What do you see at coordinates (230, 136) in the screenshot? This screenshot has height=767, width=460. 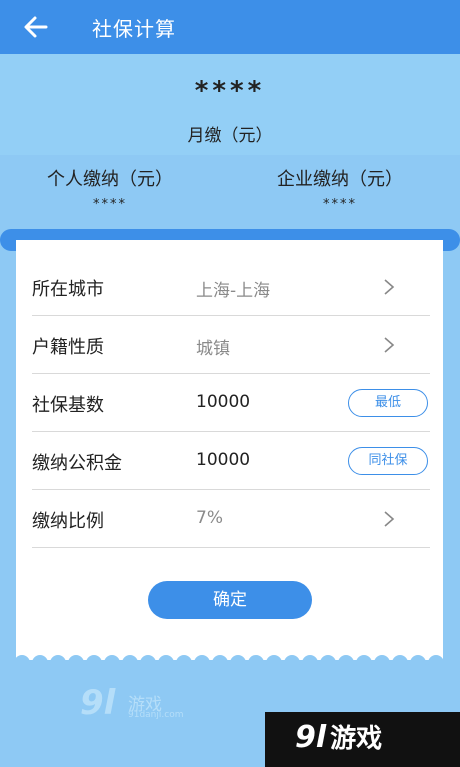 I see `monthly-label: 月缴（元）` at bounding box center [230, 136].